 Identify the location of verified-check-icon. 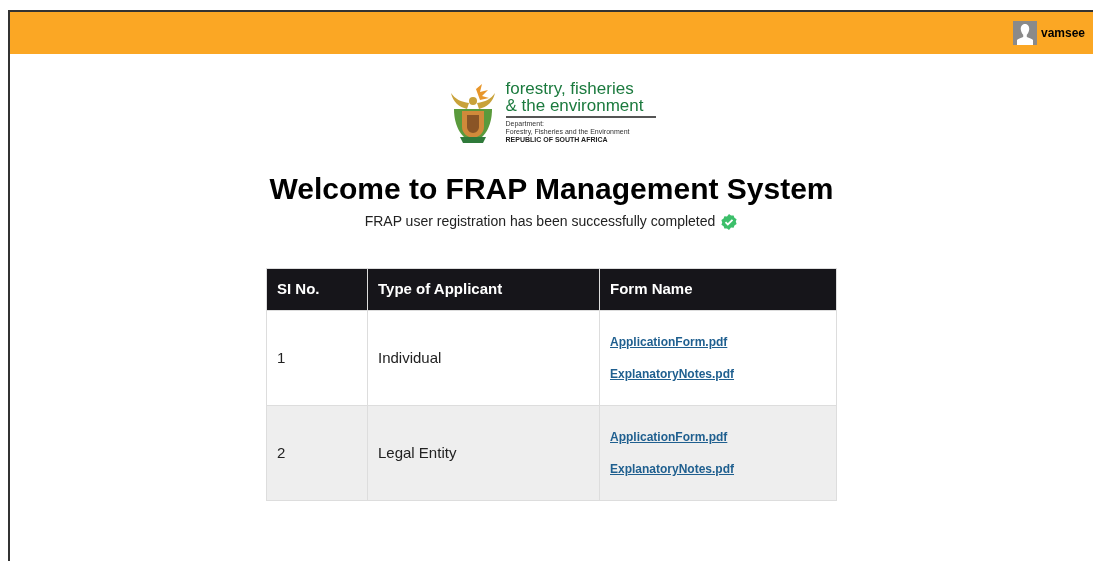
(729, 221).